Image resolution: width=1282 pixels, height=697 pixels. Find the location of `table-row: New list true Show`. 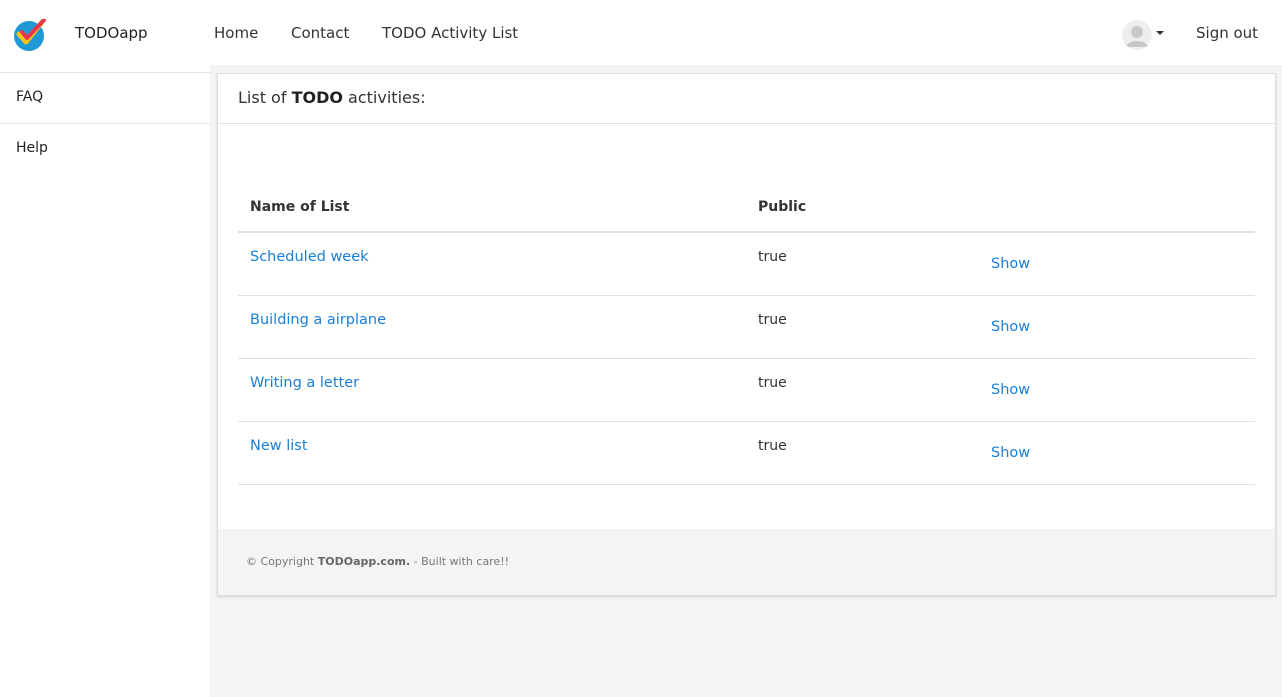

table-row: New list true Show is located at coordinates (746, 453).